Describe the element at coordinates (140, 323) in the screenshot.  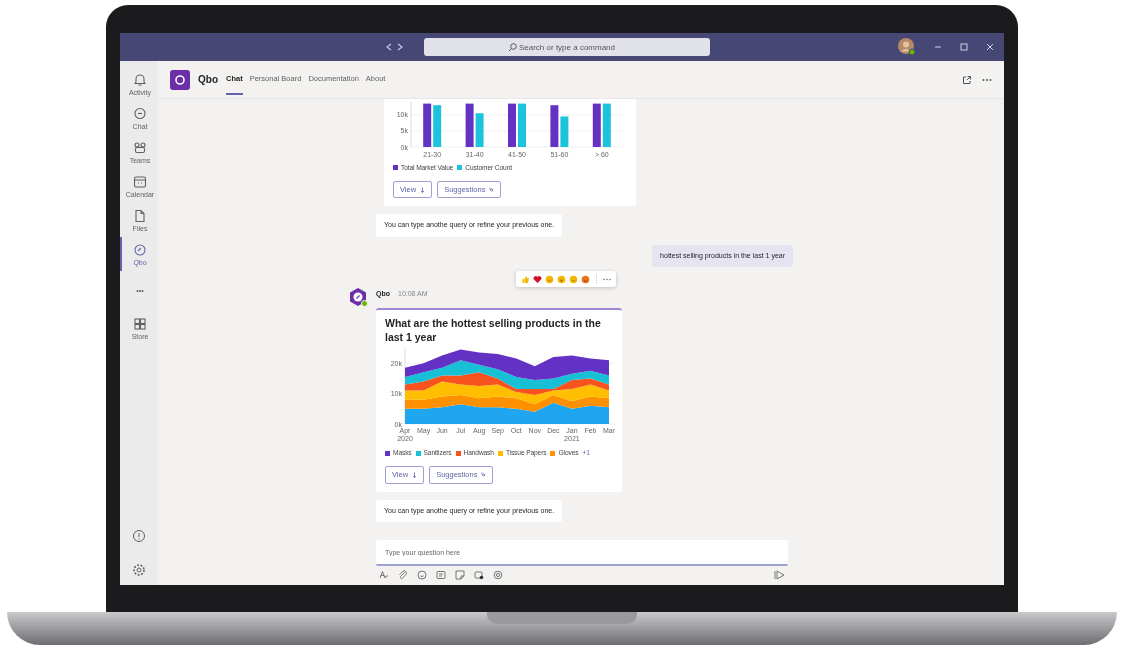
I see `store-icon` at that location.